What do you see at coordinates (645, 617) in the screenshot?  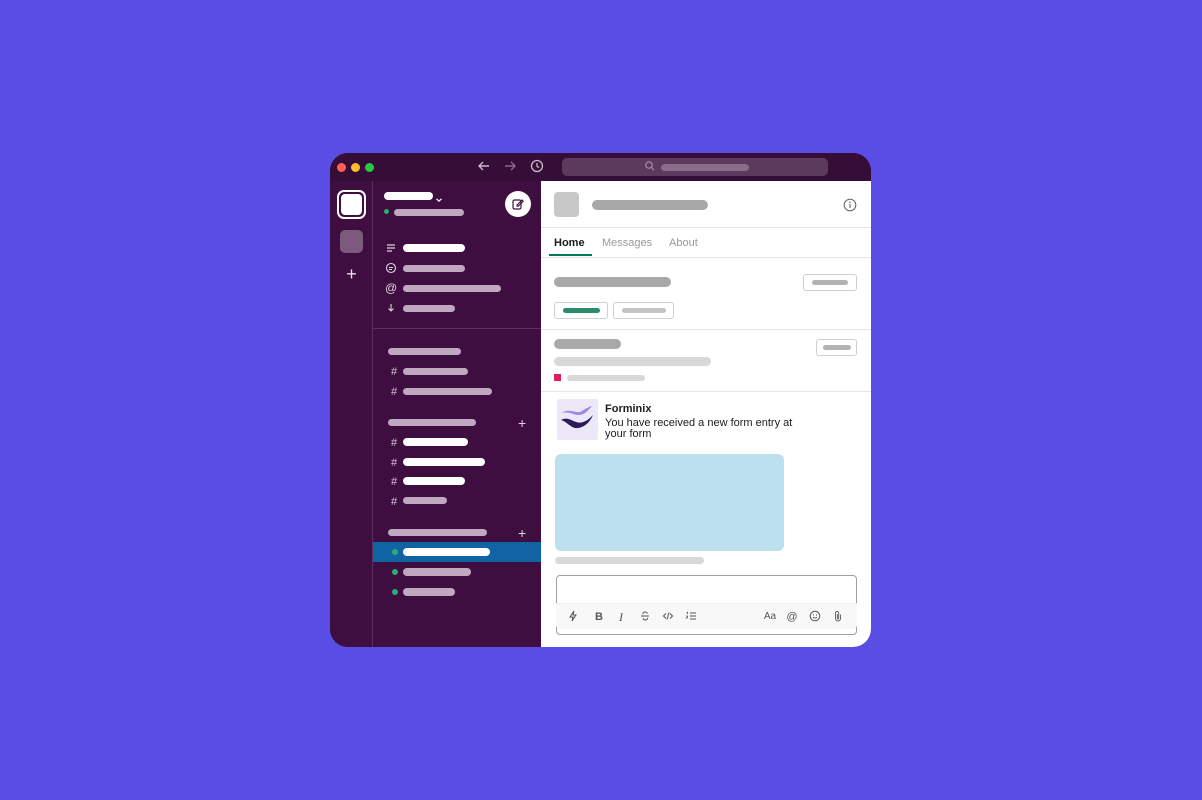 I see `strikethrough-icon` at bounding box center [645, 617].